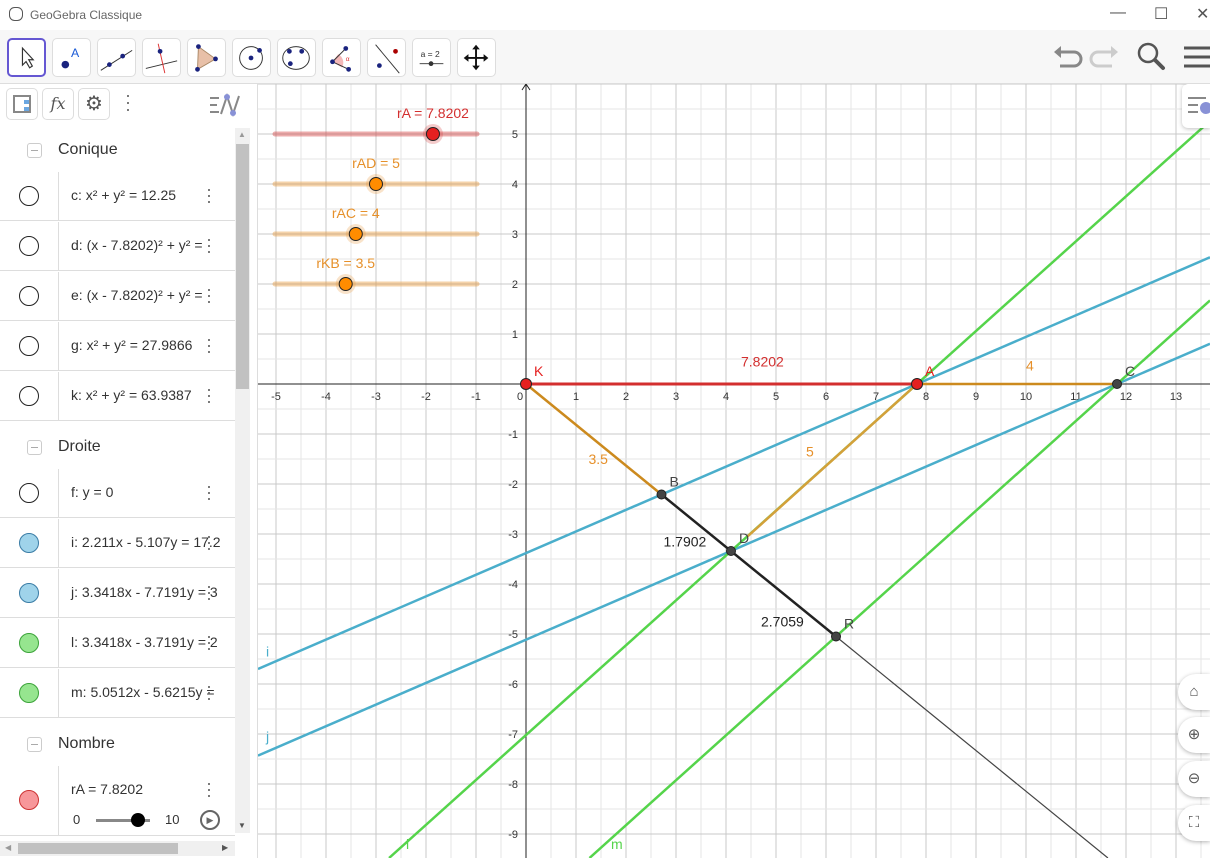 The width and height of the screenshot is (1210, 858). I want to click on expression: i: 2.211x - 5.107y = 17.2, so click(146, 542).